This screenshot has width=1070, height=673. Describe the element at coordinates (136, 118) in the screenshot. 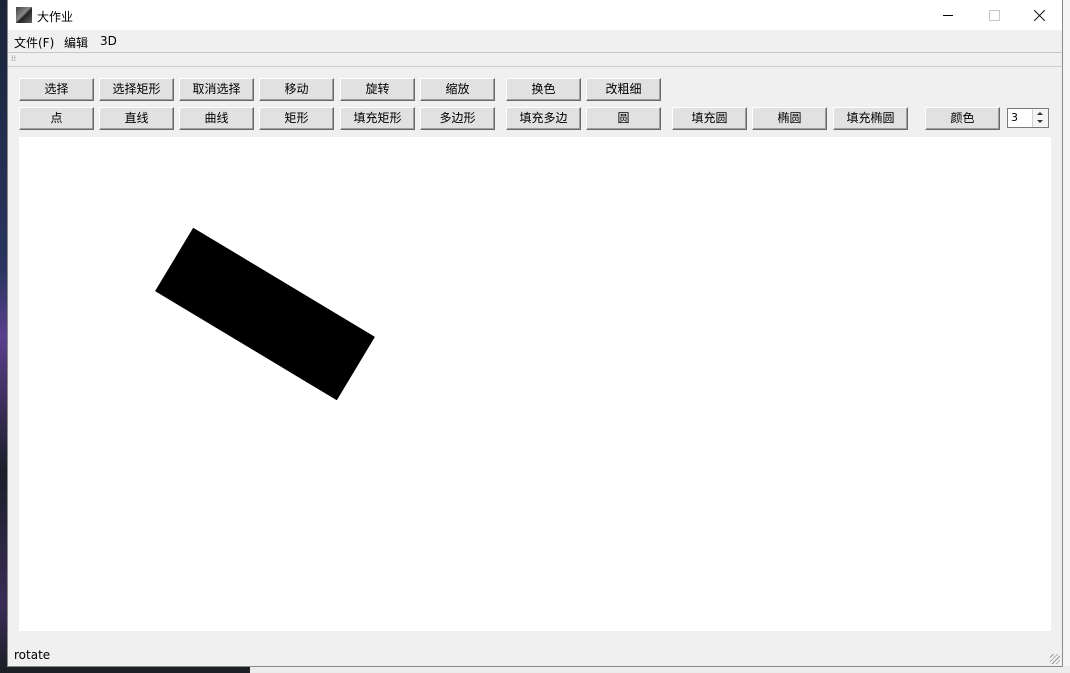

I see `line-button: 直线` at that location.